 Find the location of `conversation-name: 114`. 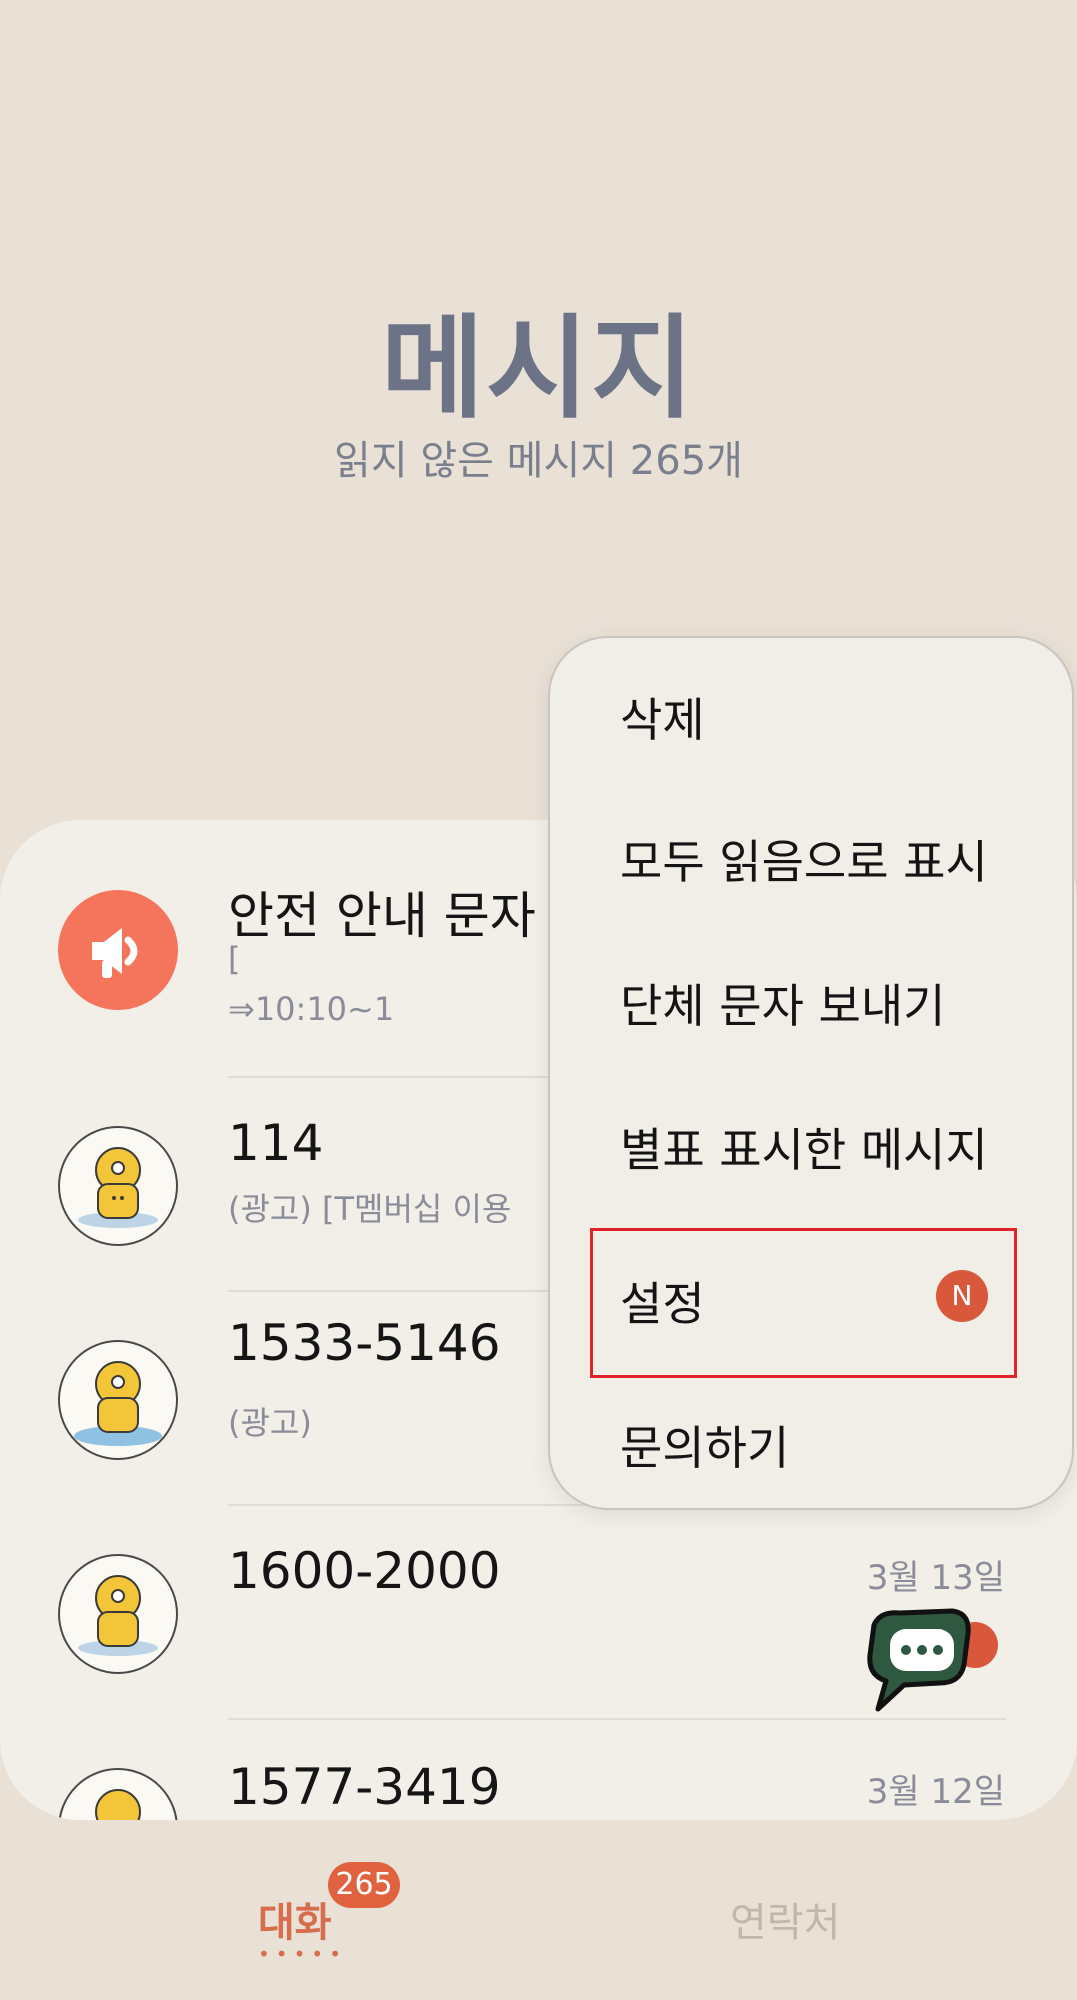

conversation-name: 114 is located at coordinates (276, 1143).